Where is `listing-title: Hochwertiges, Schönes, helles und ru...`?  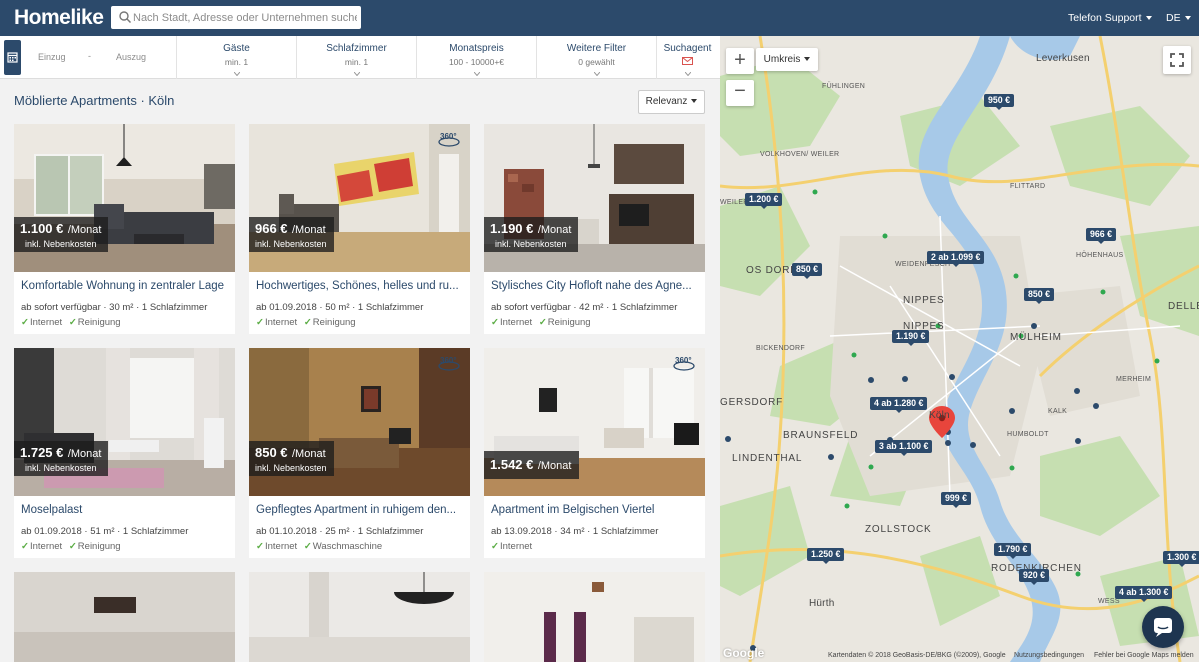 listing-title: Hochwertiges, Schönes, helles und ru... is located at coordinates (360, 286).